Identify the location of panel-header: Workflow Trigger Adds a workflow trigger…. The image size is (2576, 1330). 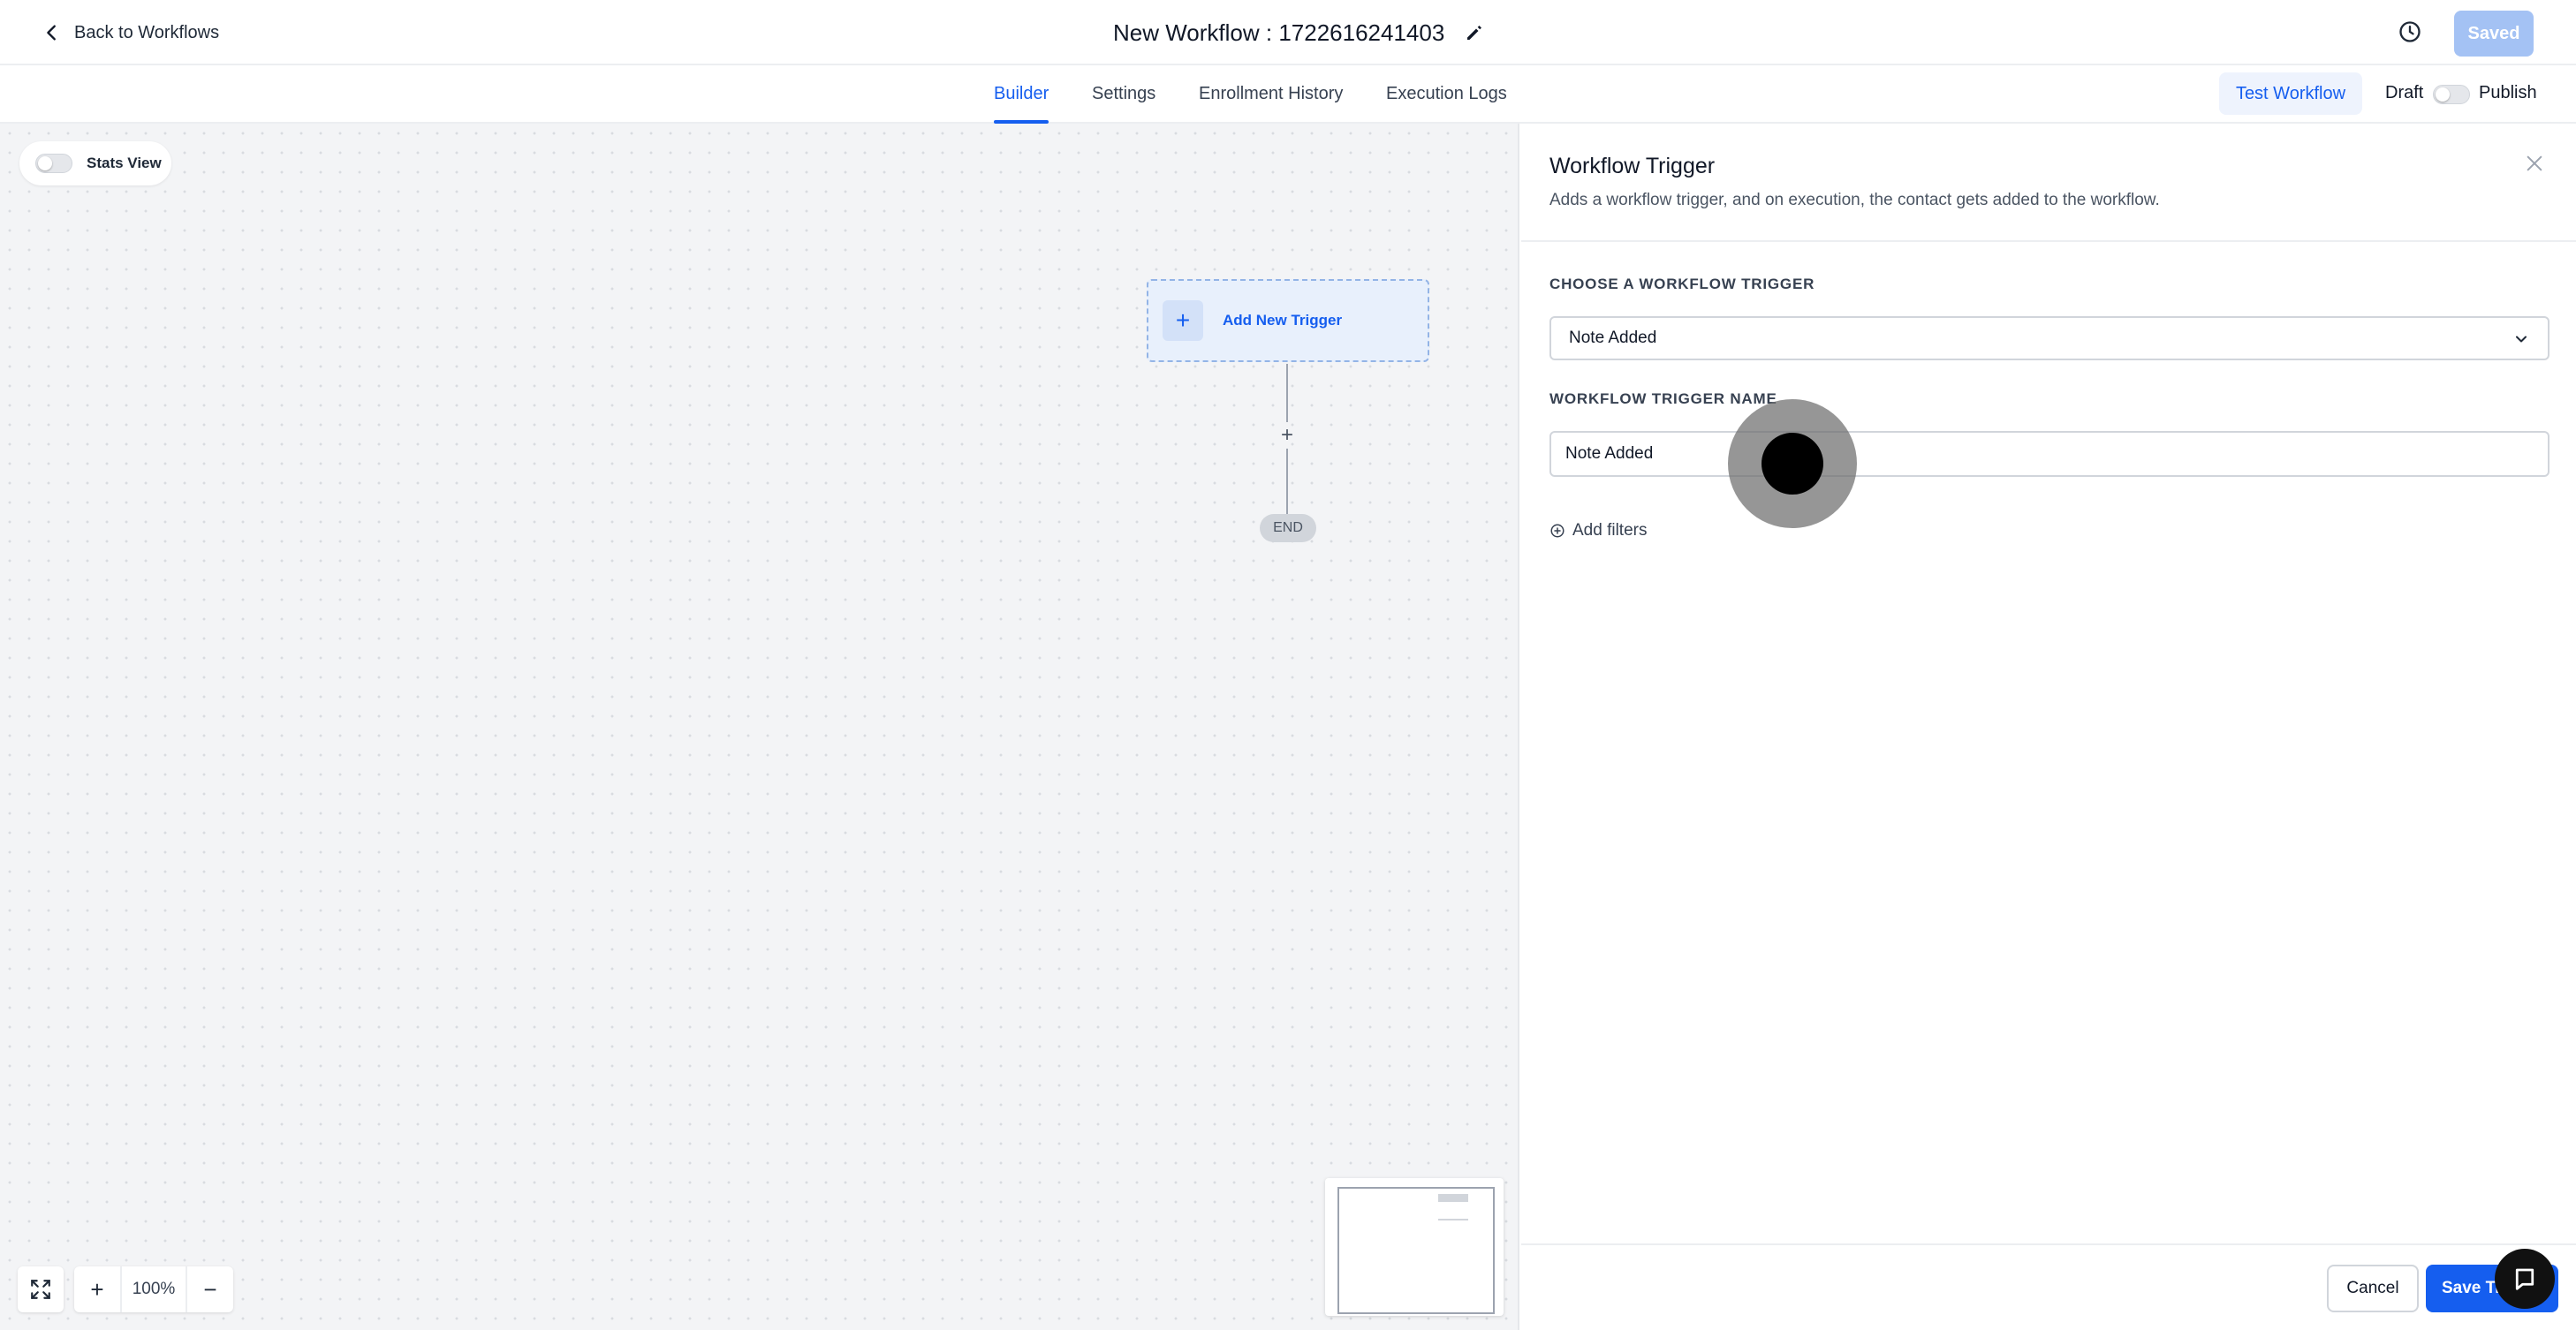
(2049, 183).